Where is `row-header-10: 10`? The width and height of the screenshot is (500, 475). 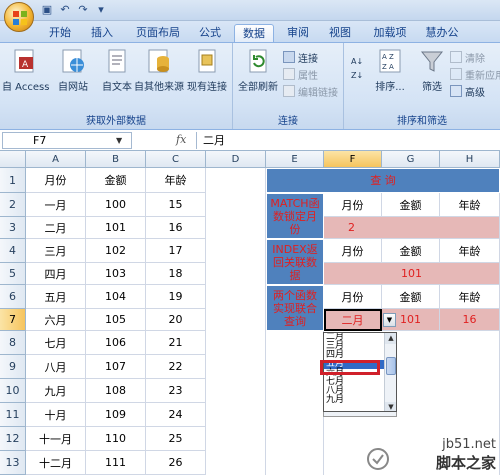
row-header-10: 10 is located at coordinates (13, 391).